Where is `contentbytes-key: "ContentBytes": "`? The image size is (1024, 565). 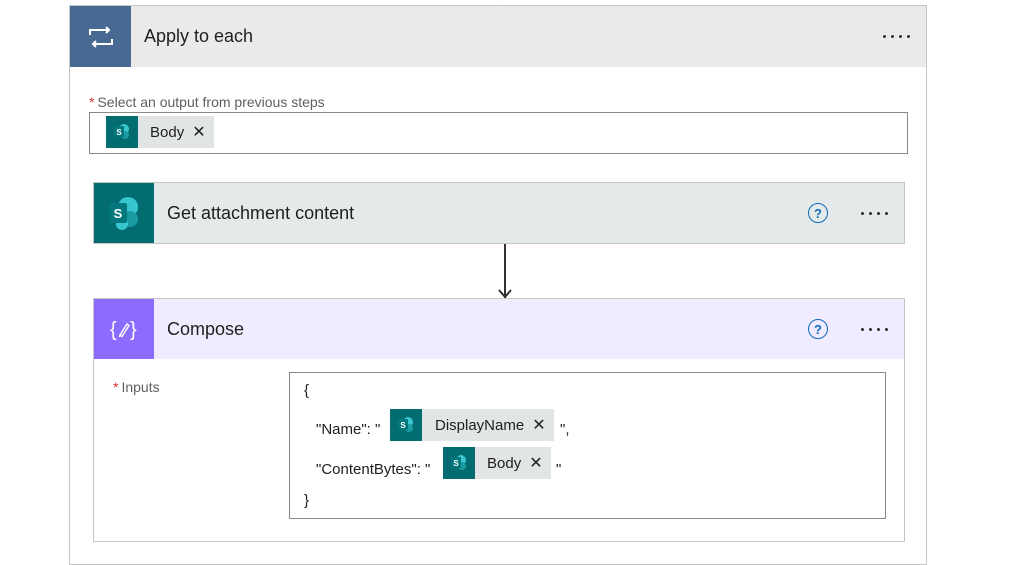 contentbytes-key: "ContentBytes": " is located at coordinates (373, 469).